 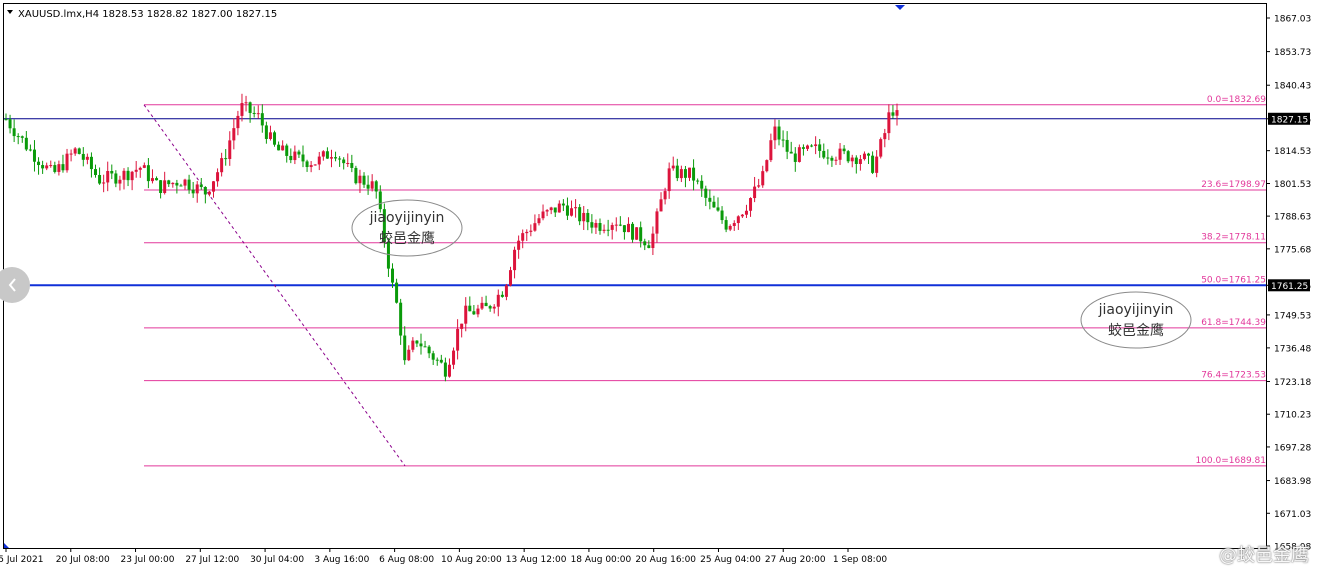 I want to click on time-tick-label: 3 Aug 16:00, so click(x=341, y=560).